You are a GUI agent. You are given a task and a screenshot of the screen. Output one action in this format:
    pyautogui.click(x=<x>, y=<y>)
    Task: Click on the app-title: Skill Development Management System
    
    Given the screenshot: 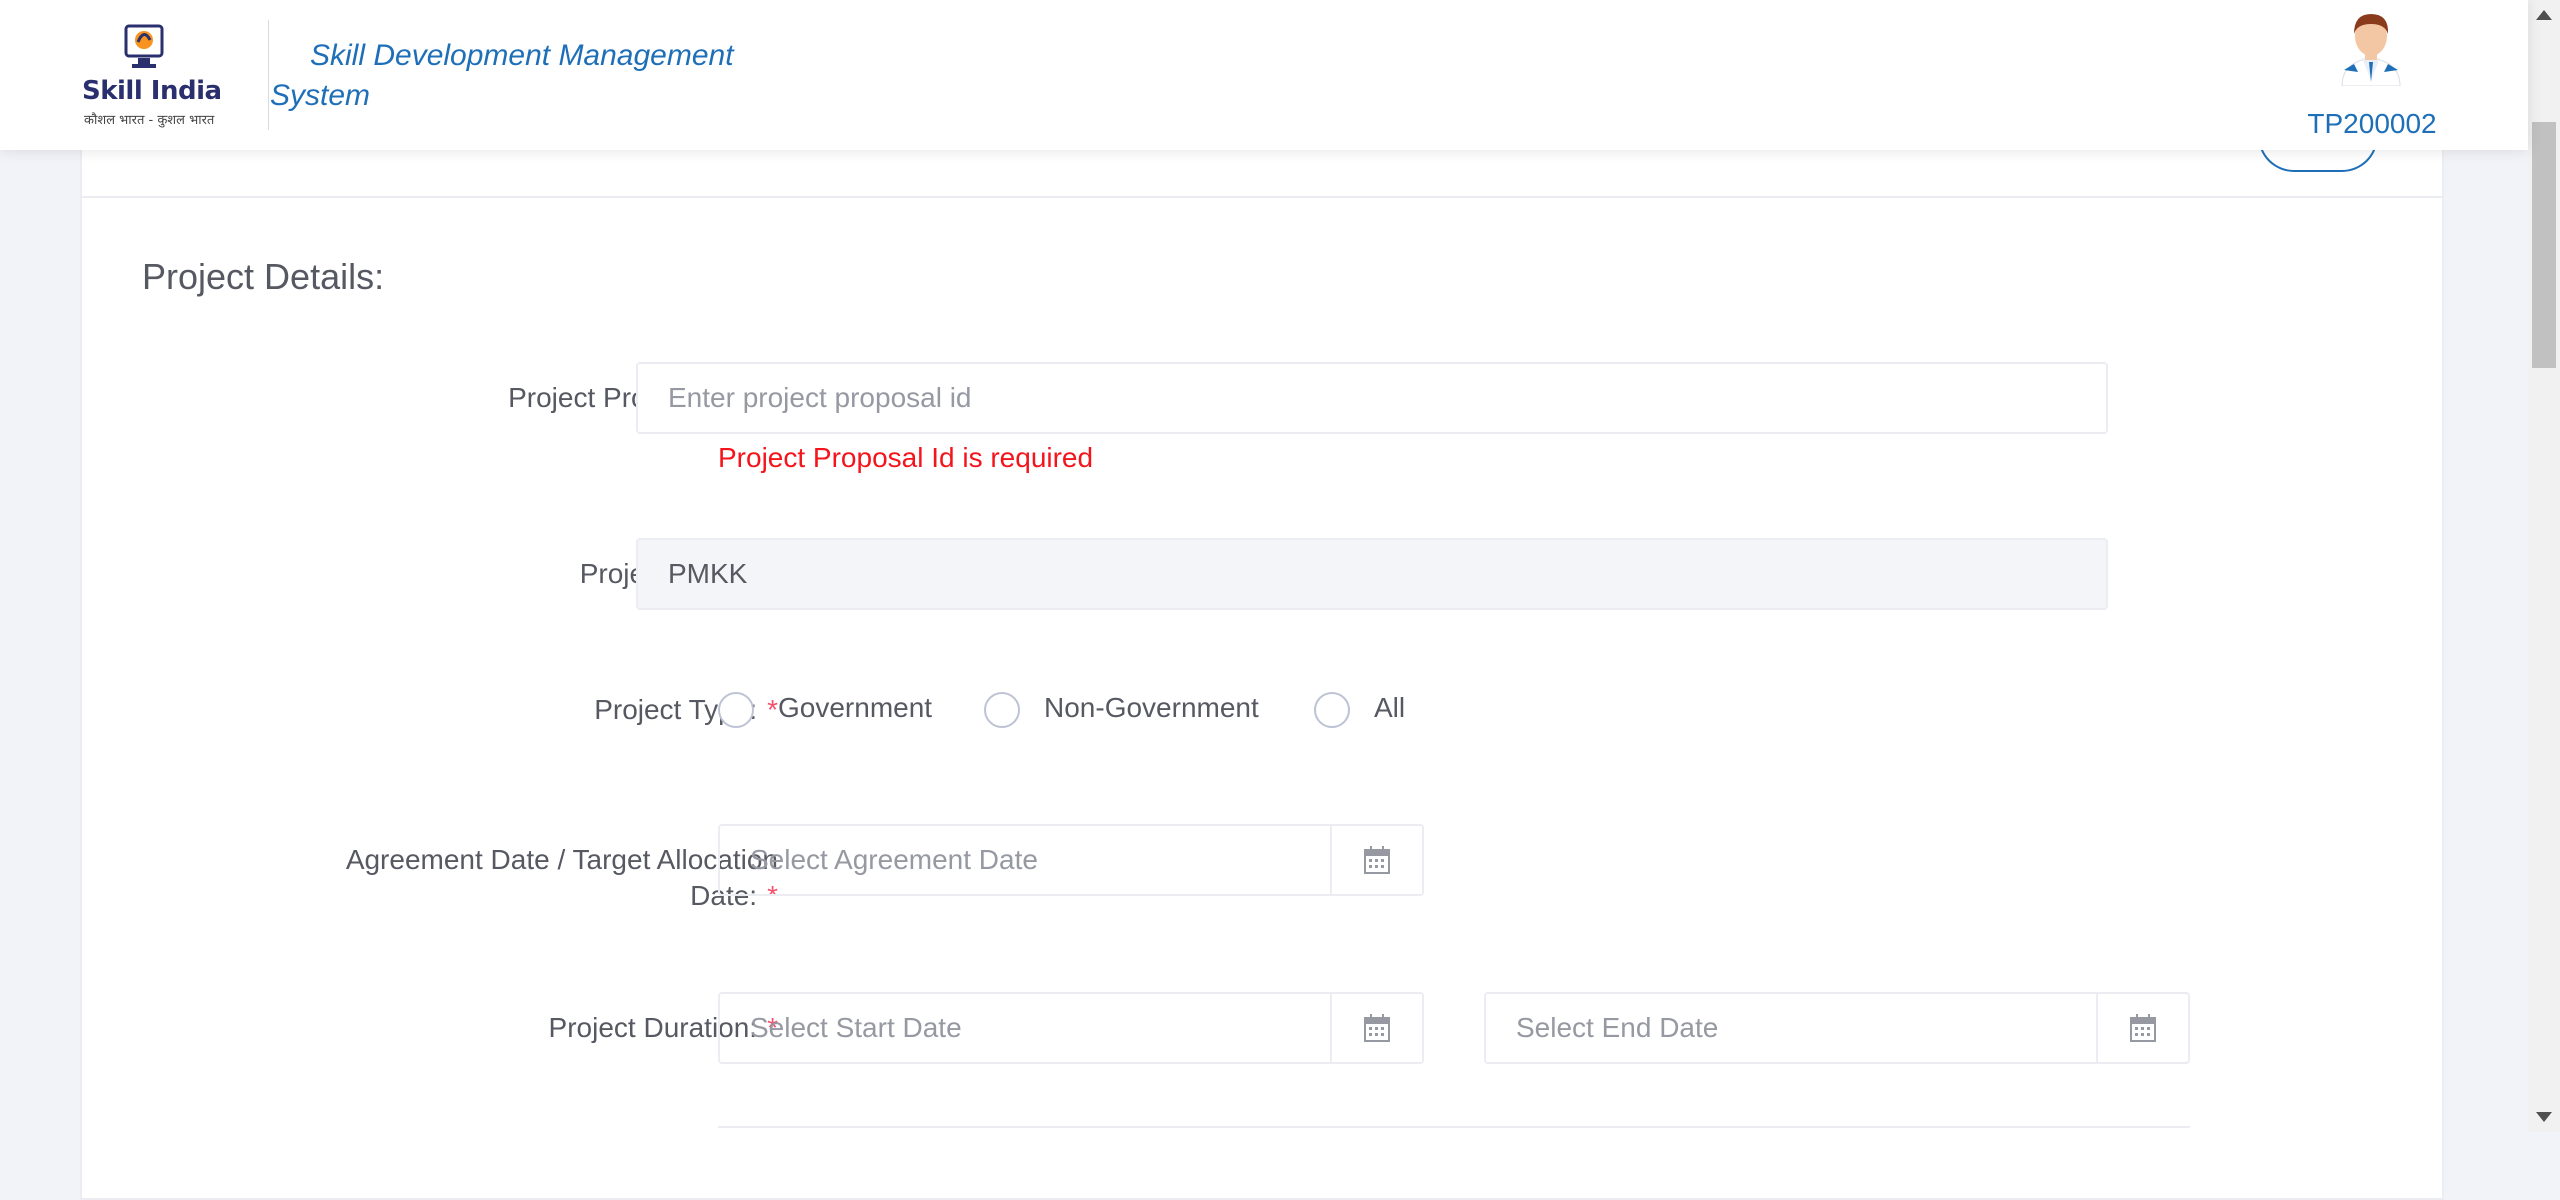 What is the action you would take?
    pyautogui.click(x=502, y=75)
    